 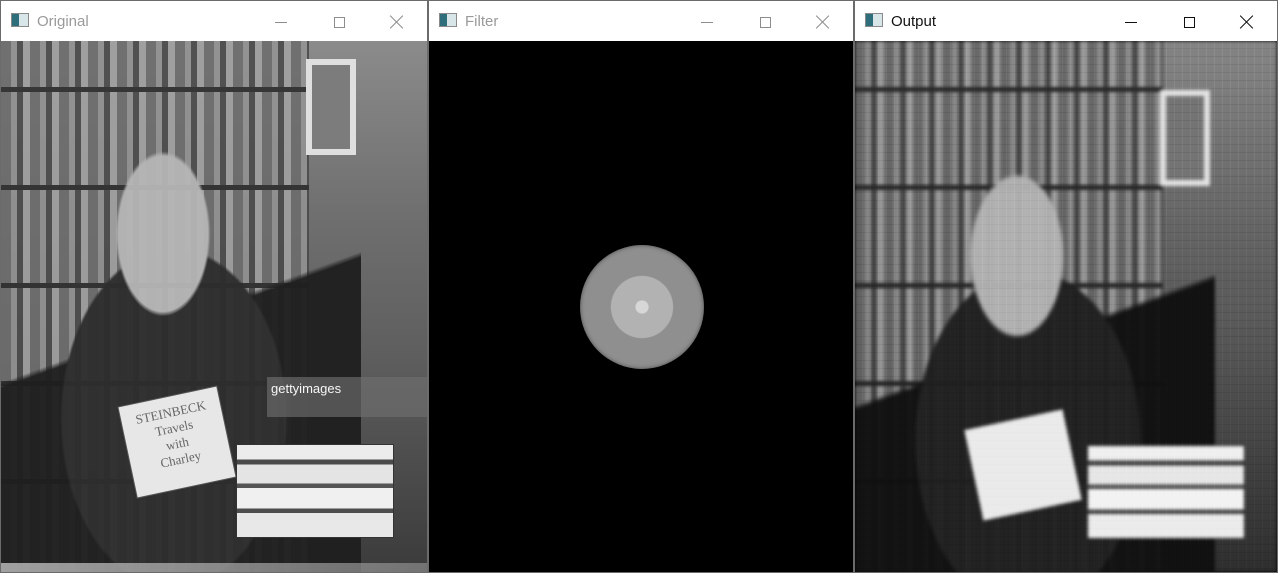 What do you see at coordinates (482, 21) in the screenshot?
I see `window-title: Filter` at bounding box center [482, 21].